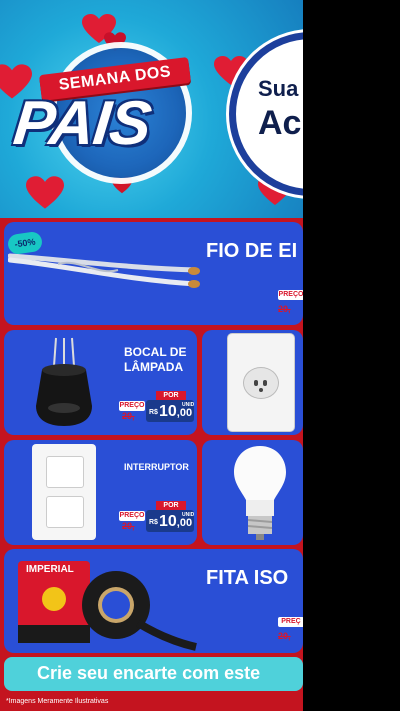  What do you see at coordinates (280, 123) in the screenshot?
I see `promo-badge-line2: Ac` at bounding box center [280, 123].